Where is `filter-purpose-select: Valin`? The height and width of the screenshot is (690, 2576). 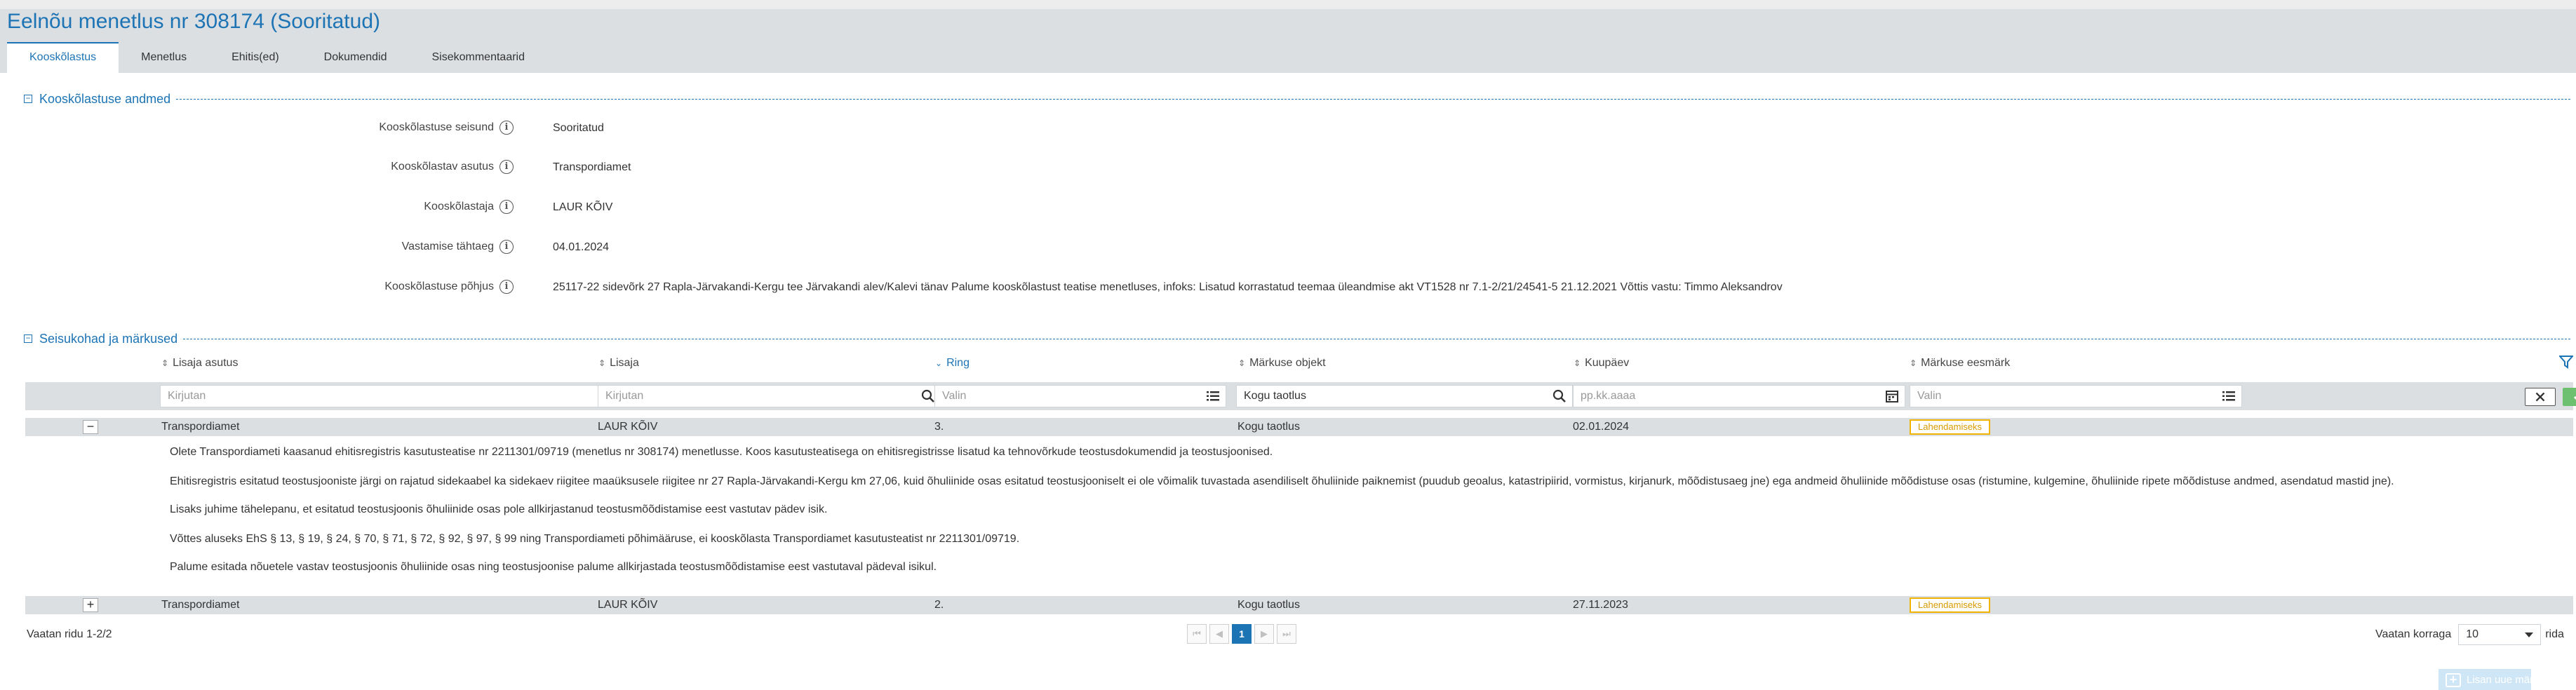 filter-purpose-select: Valin is located at coordinates (2076, 396).